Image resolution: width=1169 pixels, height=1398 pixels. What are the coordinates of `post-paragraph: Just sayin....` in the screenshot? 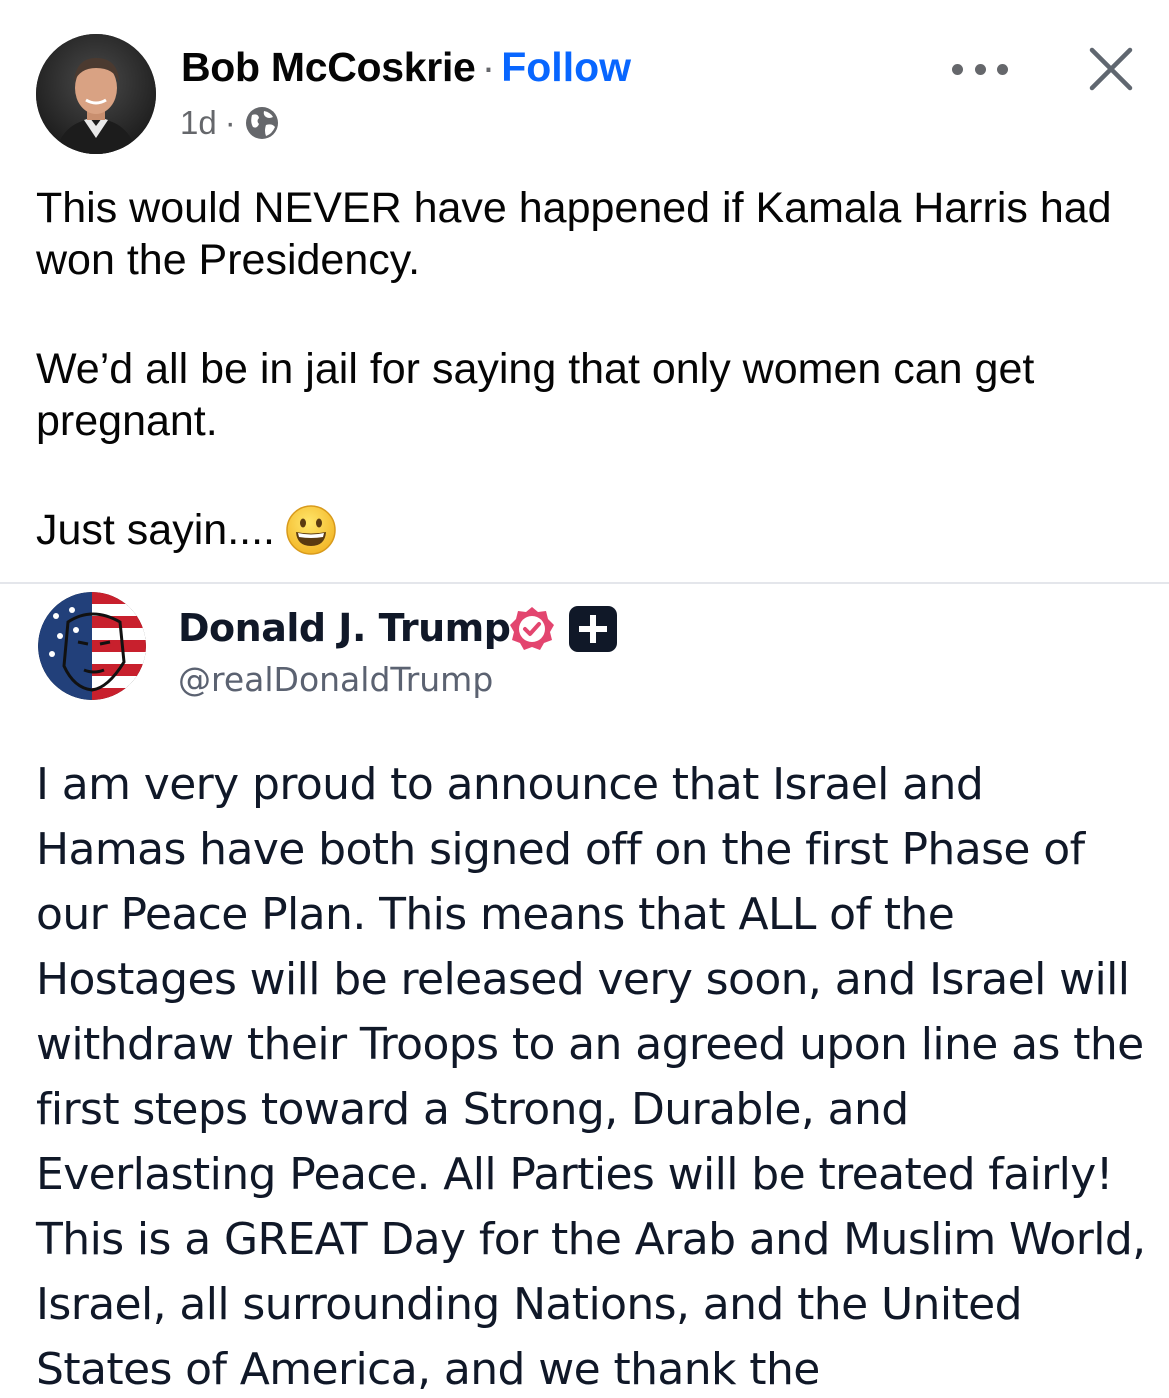 It's located at (155, 530).